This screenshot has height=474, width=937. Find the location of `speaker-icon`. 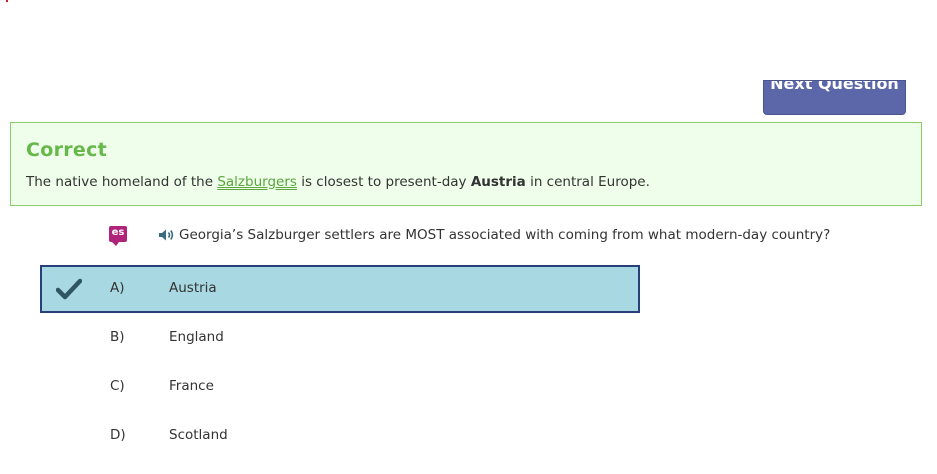

speaker-icon is located at coordinates (167, 235).